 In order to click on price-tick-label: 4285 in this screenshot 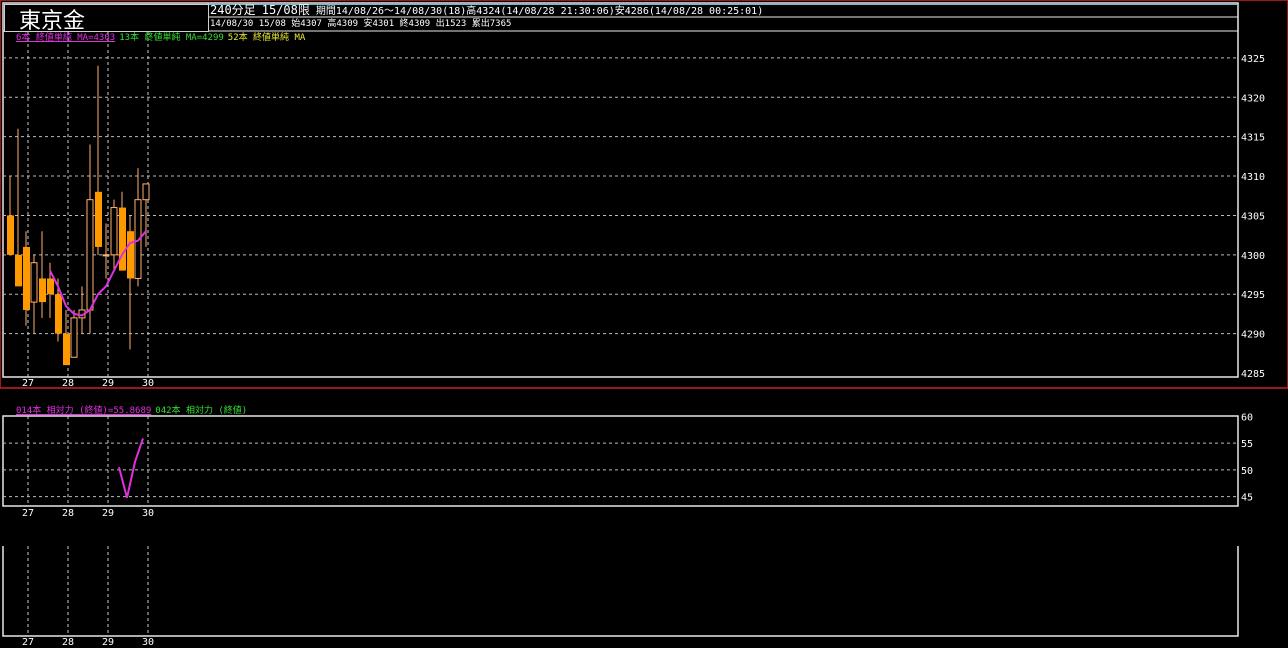, I will do `click(1253, 374)`.